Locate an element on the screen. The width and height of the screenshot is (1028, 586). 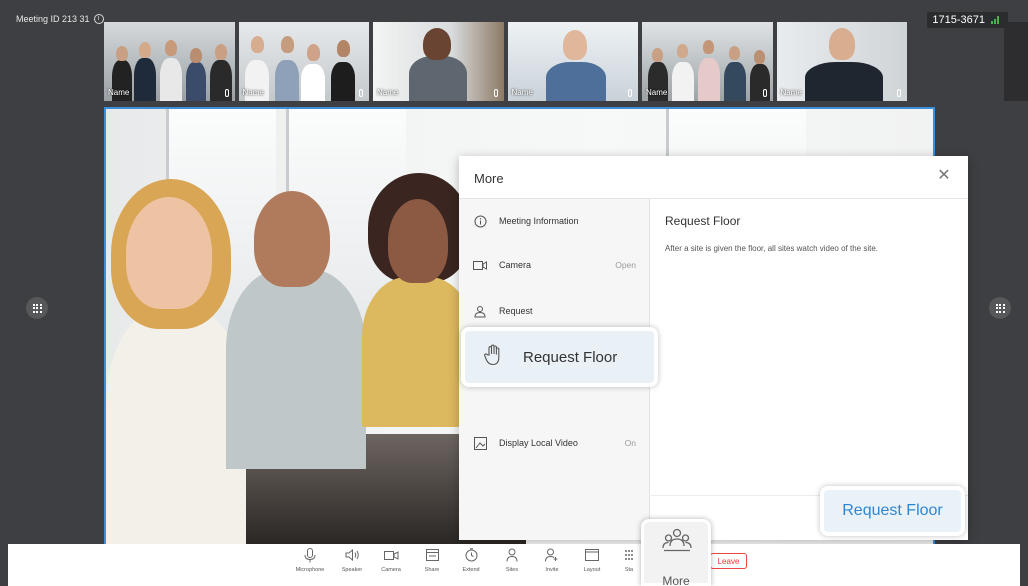
layout-button: Layout is located at coordinates (592, 564).